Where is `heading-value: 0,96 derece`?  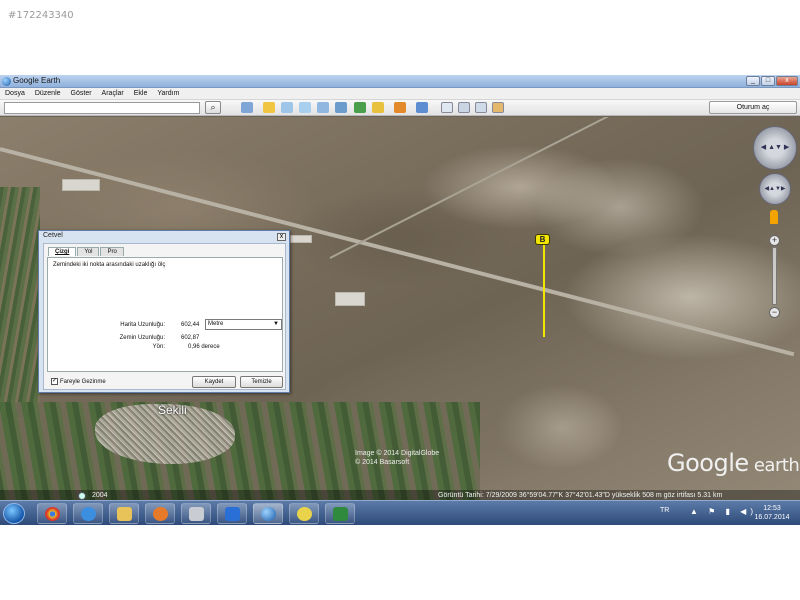
heading-value: 0,96 derece is located at coordinates (204, 347).